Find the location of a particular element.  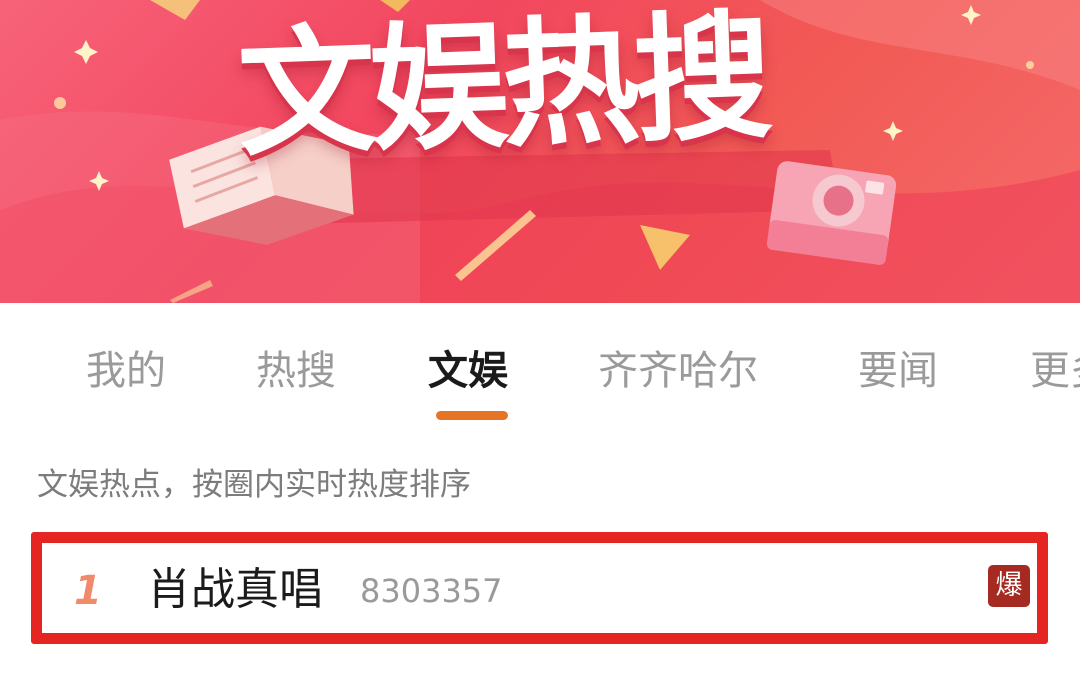

rank-number: 1 is located at coordinates (88, 591).